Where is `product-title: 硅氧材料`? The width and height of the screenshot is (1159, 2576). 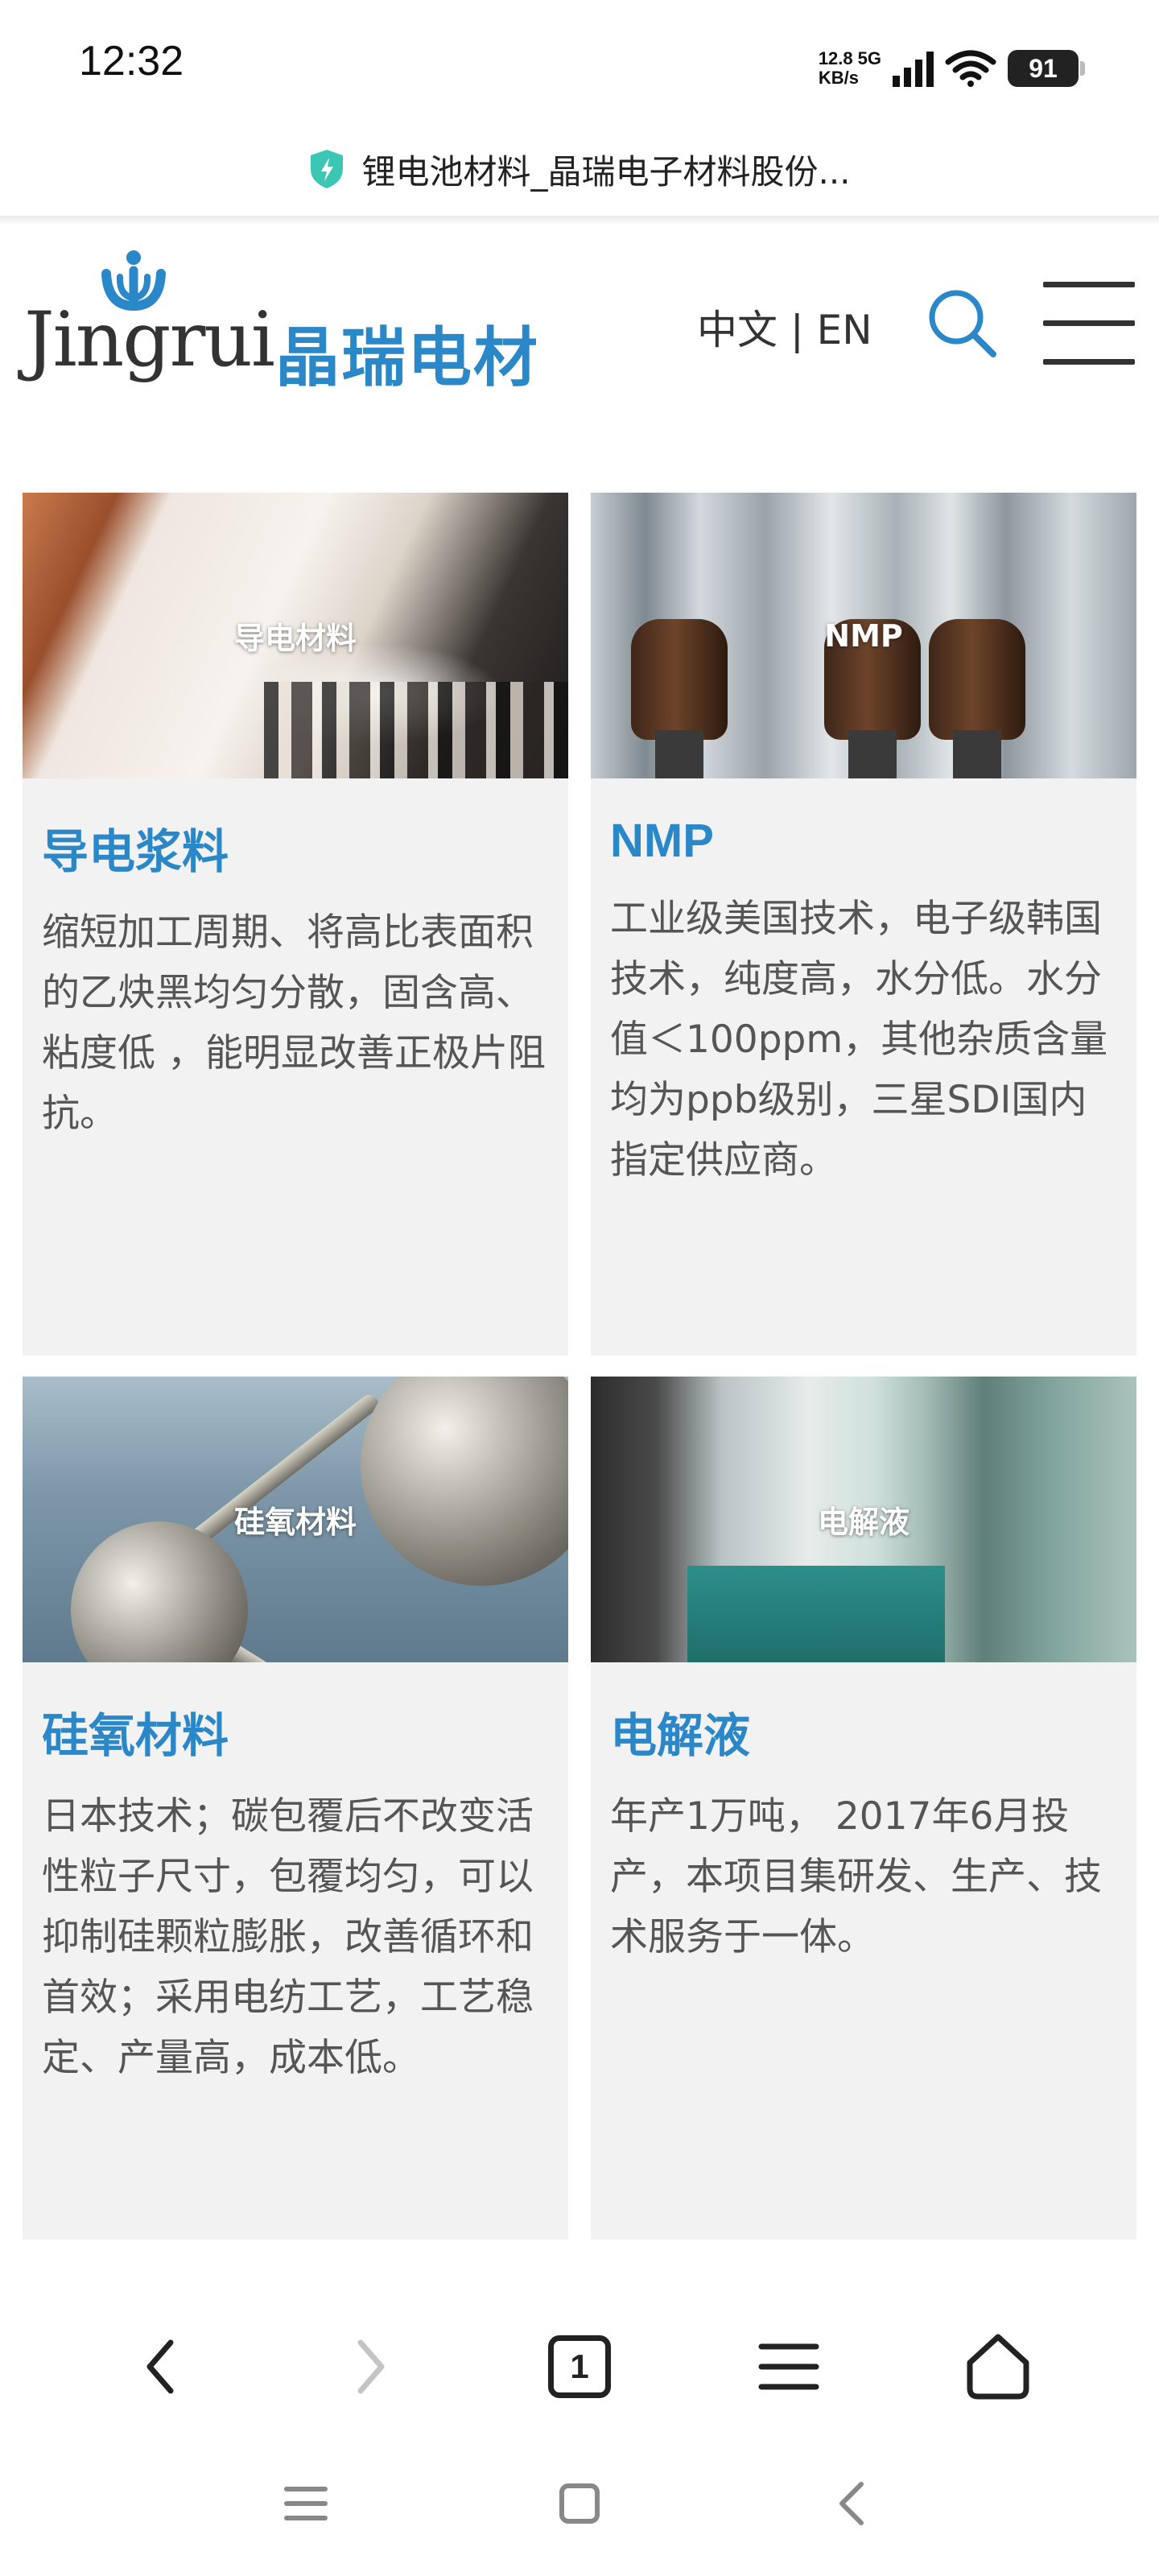
product-title: 硅氧材料 is located at coordinates (305, 1731).